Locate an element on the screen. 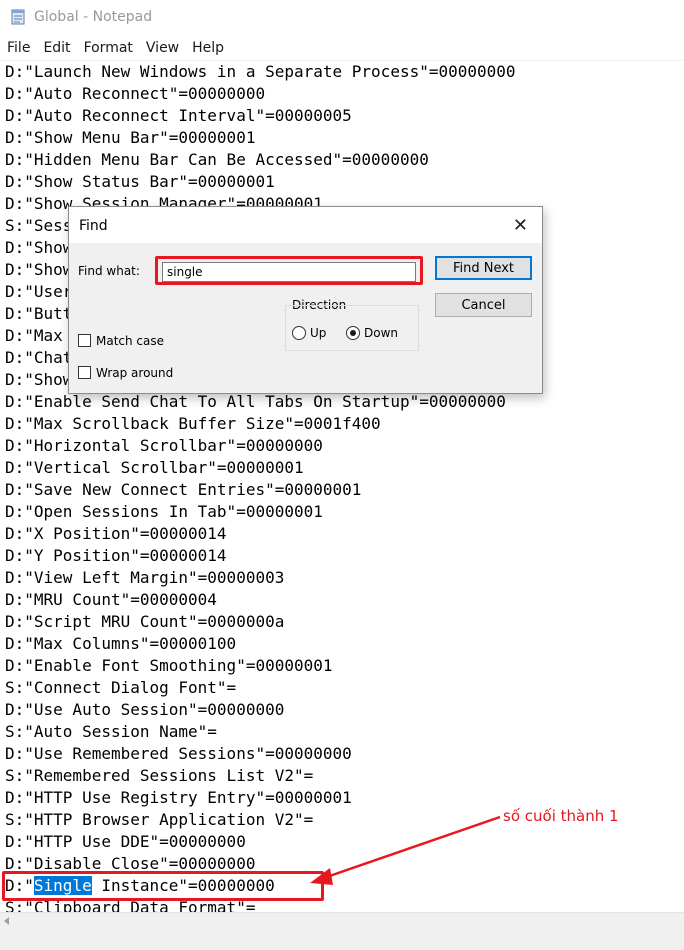  text-line: D:"HTTP Use Registry Entry"=00000001 is located at coordinates (178, 797).